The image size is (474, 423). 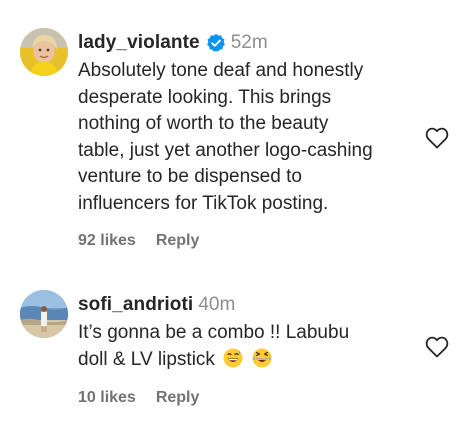 What do you see at coordinates (146, 359) in the screenshot?
I see `comment-line: doll & LV lipstick` at bounding box center [146, 359].